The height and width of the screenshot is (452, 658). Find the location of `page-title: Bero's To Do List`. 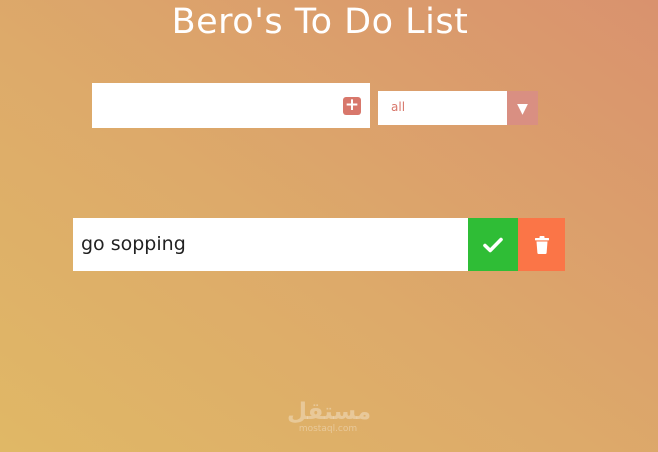

page-title: Bero's To Do List is located at coordinates (320, 22).